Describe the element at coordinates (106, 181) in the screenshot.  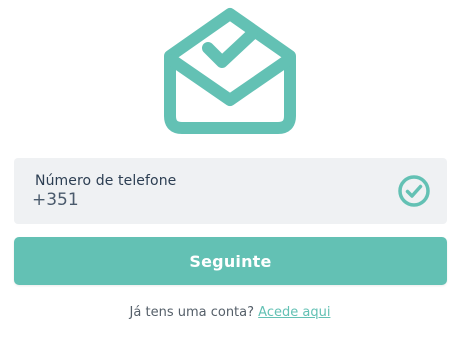
I see `phone-number-label: Número de telefone` at that location.